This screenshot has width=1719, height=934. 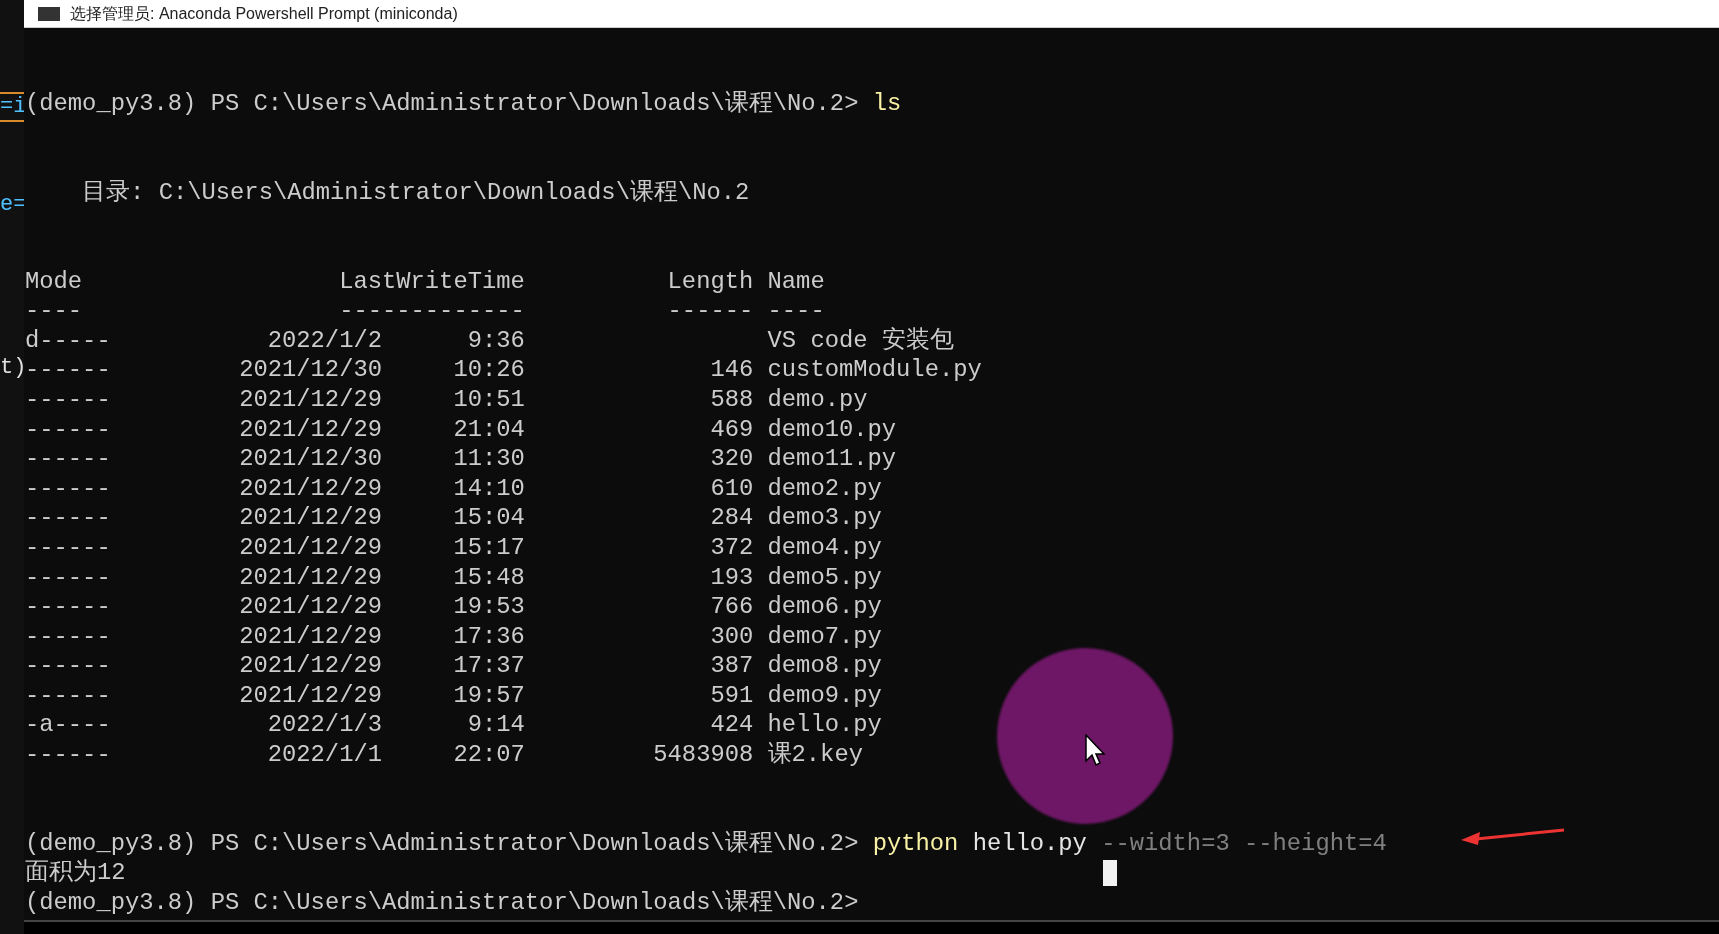 I want to click on time-cell: 17:36, so click(x=489, y=636).